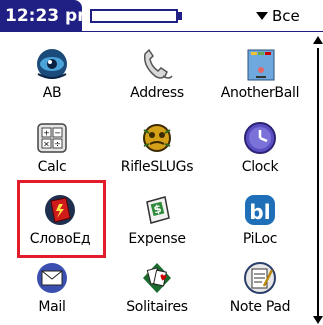 Image resolution: width=323 pixels, height=325 pixels. I want to click on app-calc: + − × ÷ Calc, so click(52, 149).